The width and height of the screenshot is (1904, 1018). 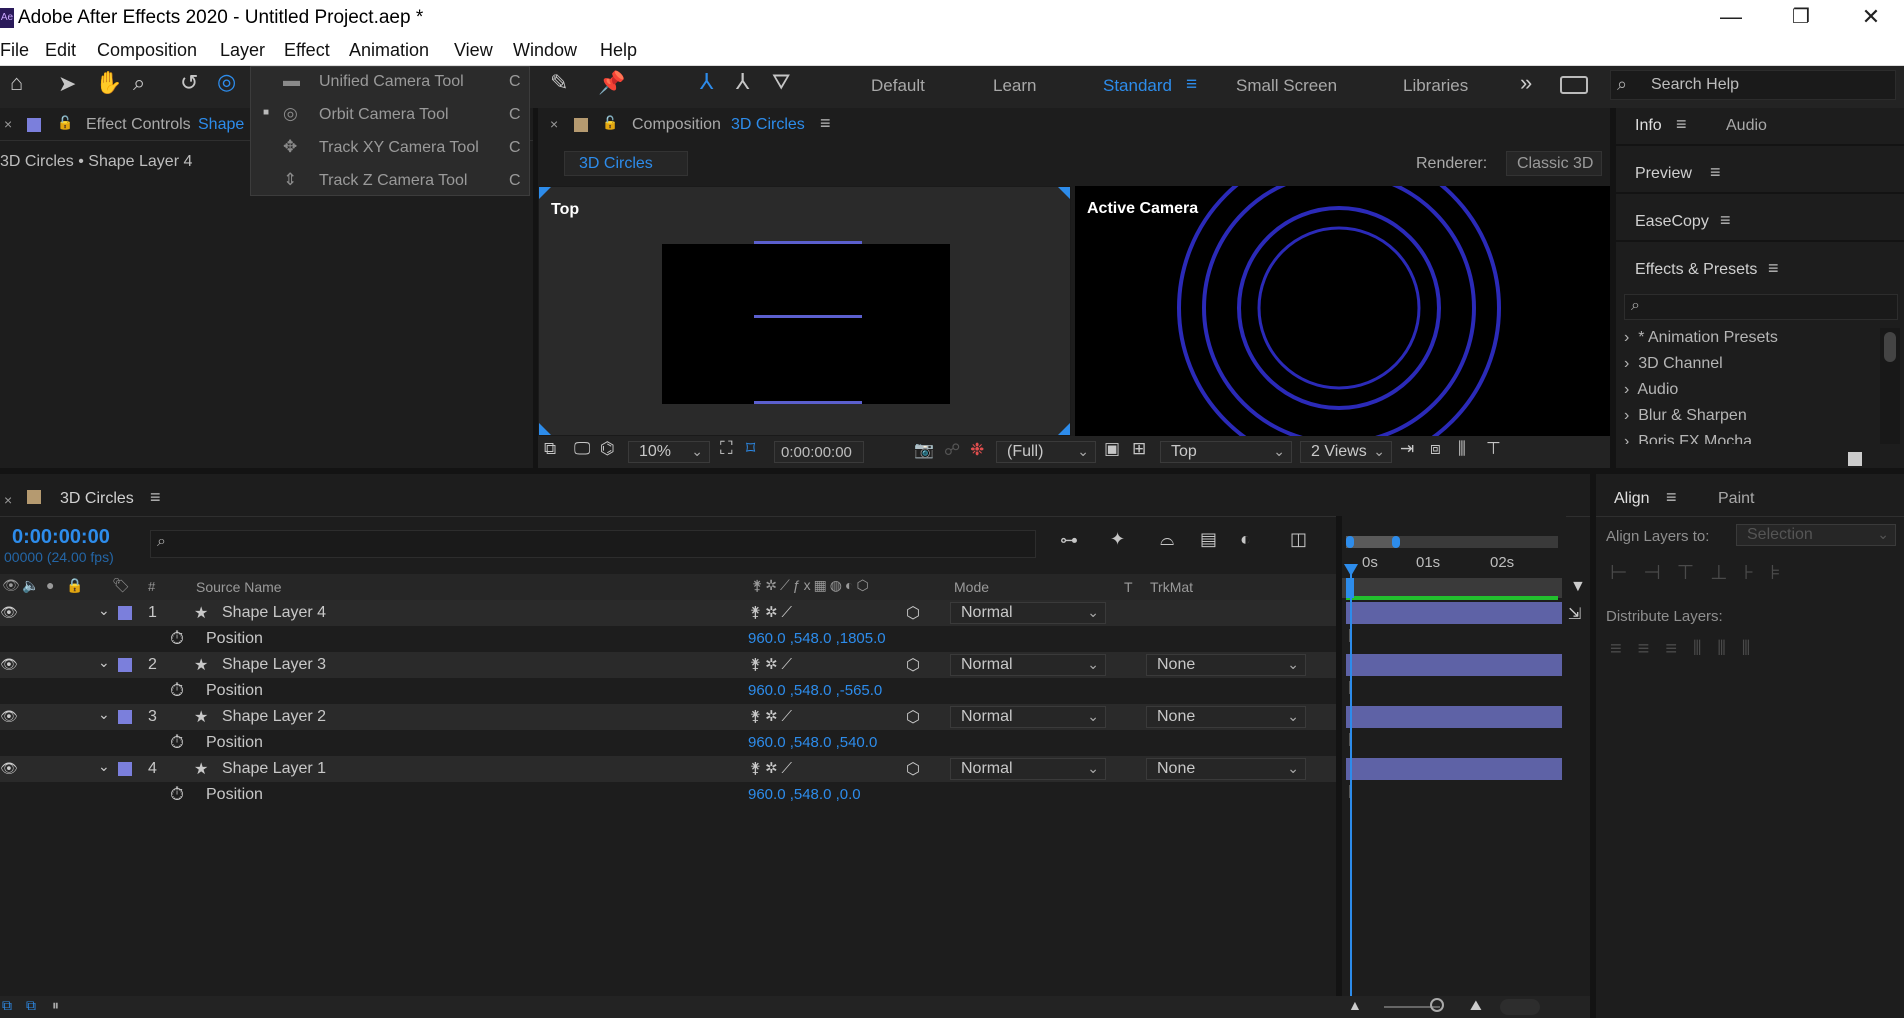 What do you see at coordinates (55, 1005) in the screenshot?
I see `in-out-toggle-icon: ⏸` at bounding box center [55, 1005].